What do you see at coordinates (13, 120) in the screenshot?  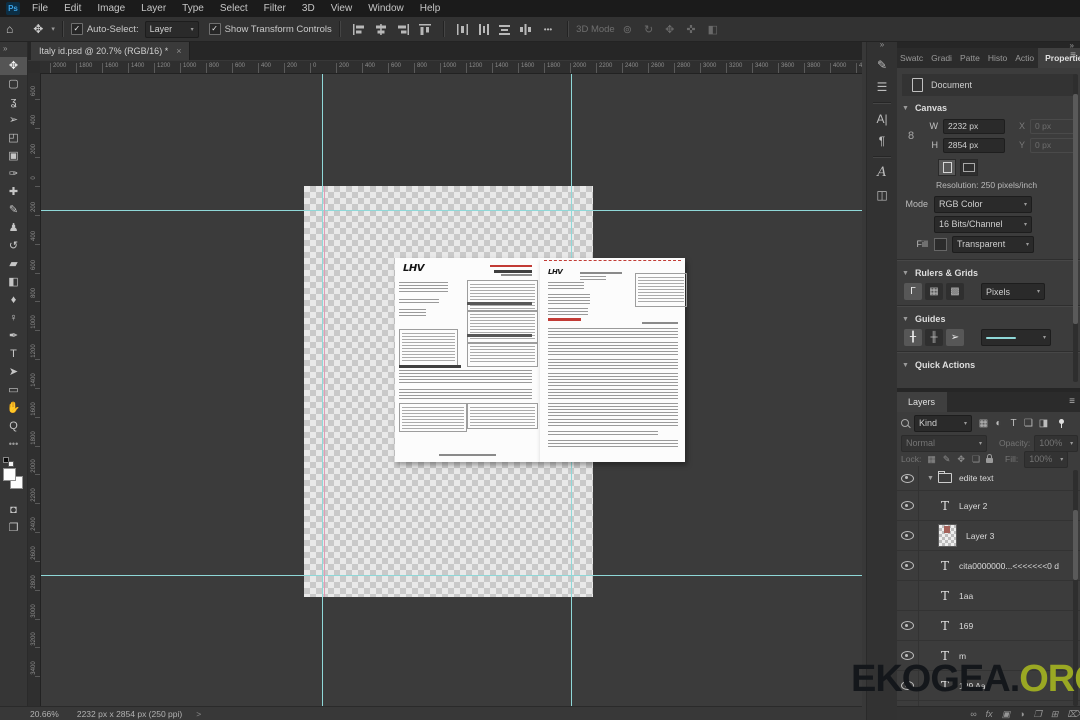 I see `object-selection-tool: ➢` at bounding box center [13, 120].